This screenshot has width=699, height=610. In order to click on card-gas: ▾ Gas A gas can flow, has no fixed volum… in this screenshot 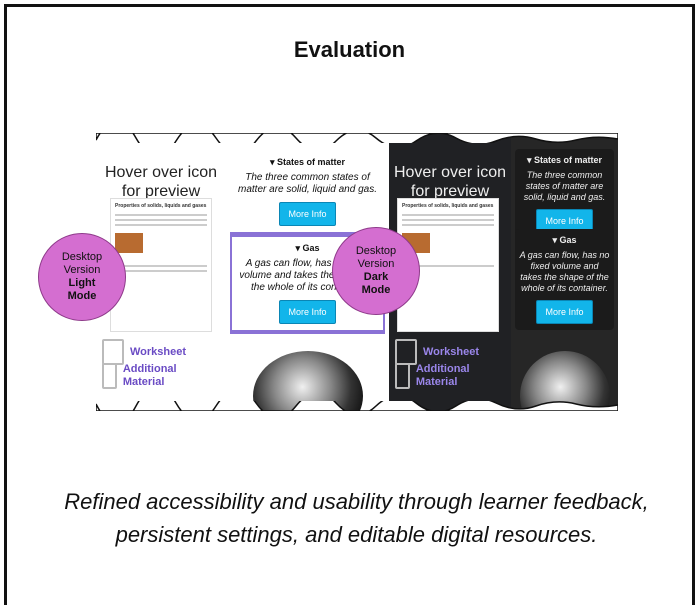, I will do `click(564, 279)`.